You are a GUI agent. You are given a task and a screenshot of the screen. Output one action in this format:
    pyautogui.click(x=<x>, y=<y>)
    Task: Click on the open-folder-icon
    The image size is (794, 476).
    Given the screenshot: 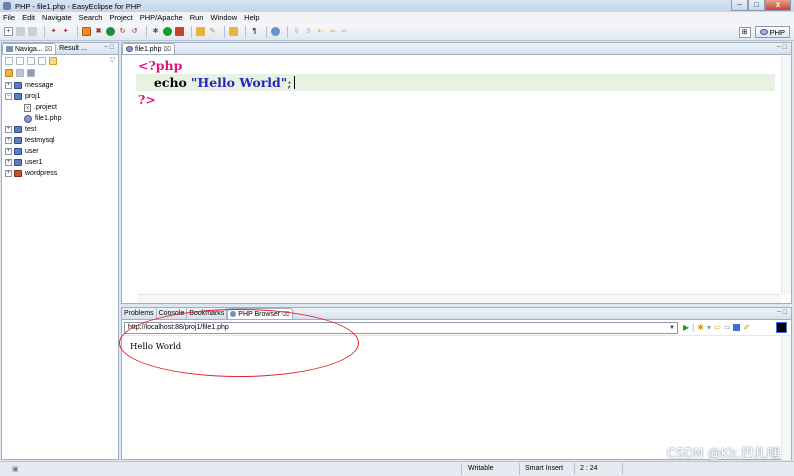 What is the action you would take?
    pyautogui.click(x=200, y=31)
    